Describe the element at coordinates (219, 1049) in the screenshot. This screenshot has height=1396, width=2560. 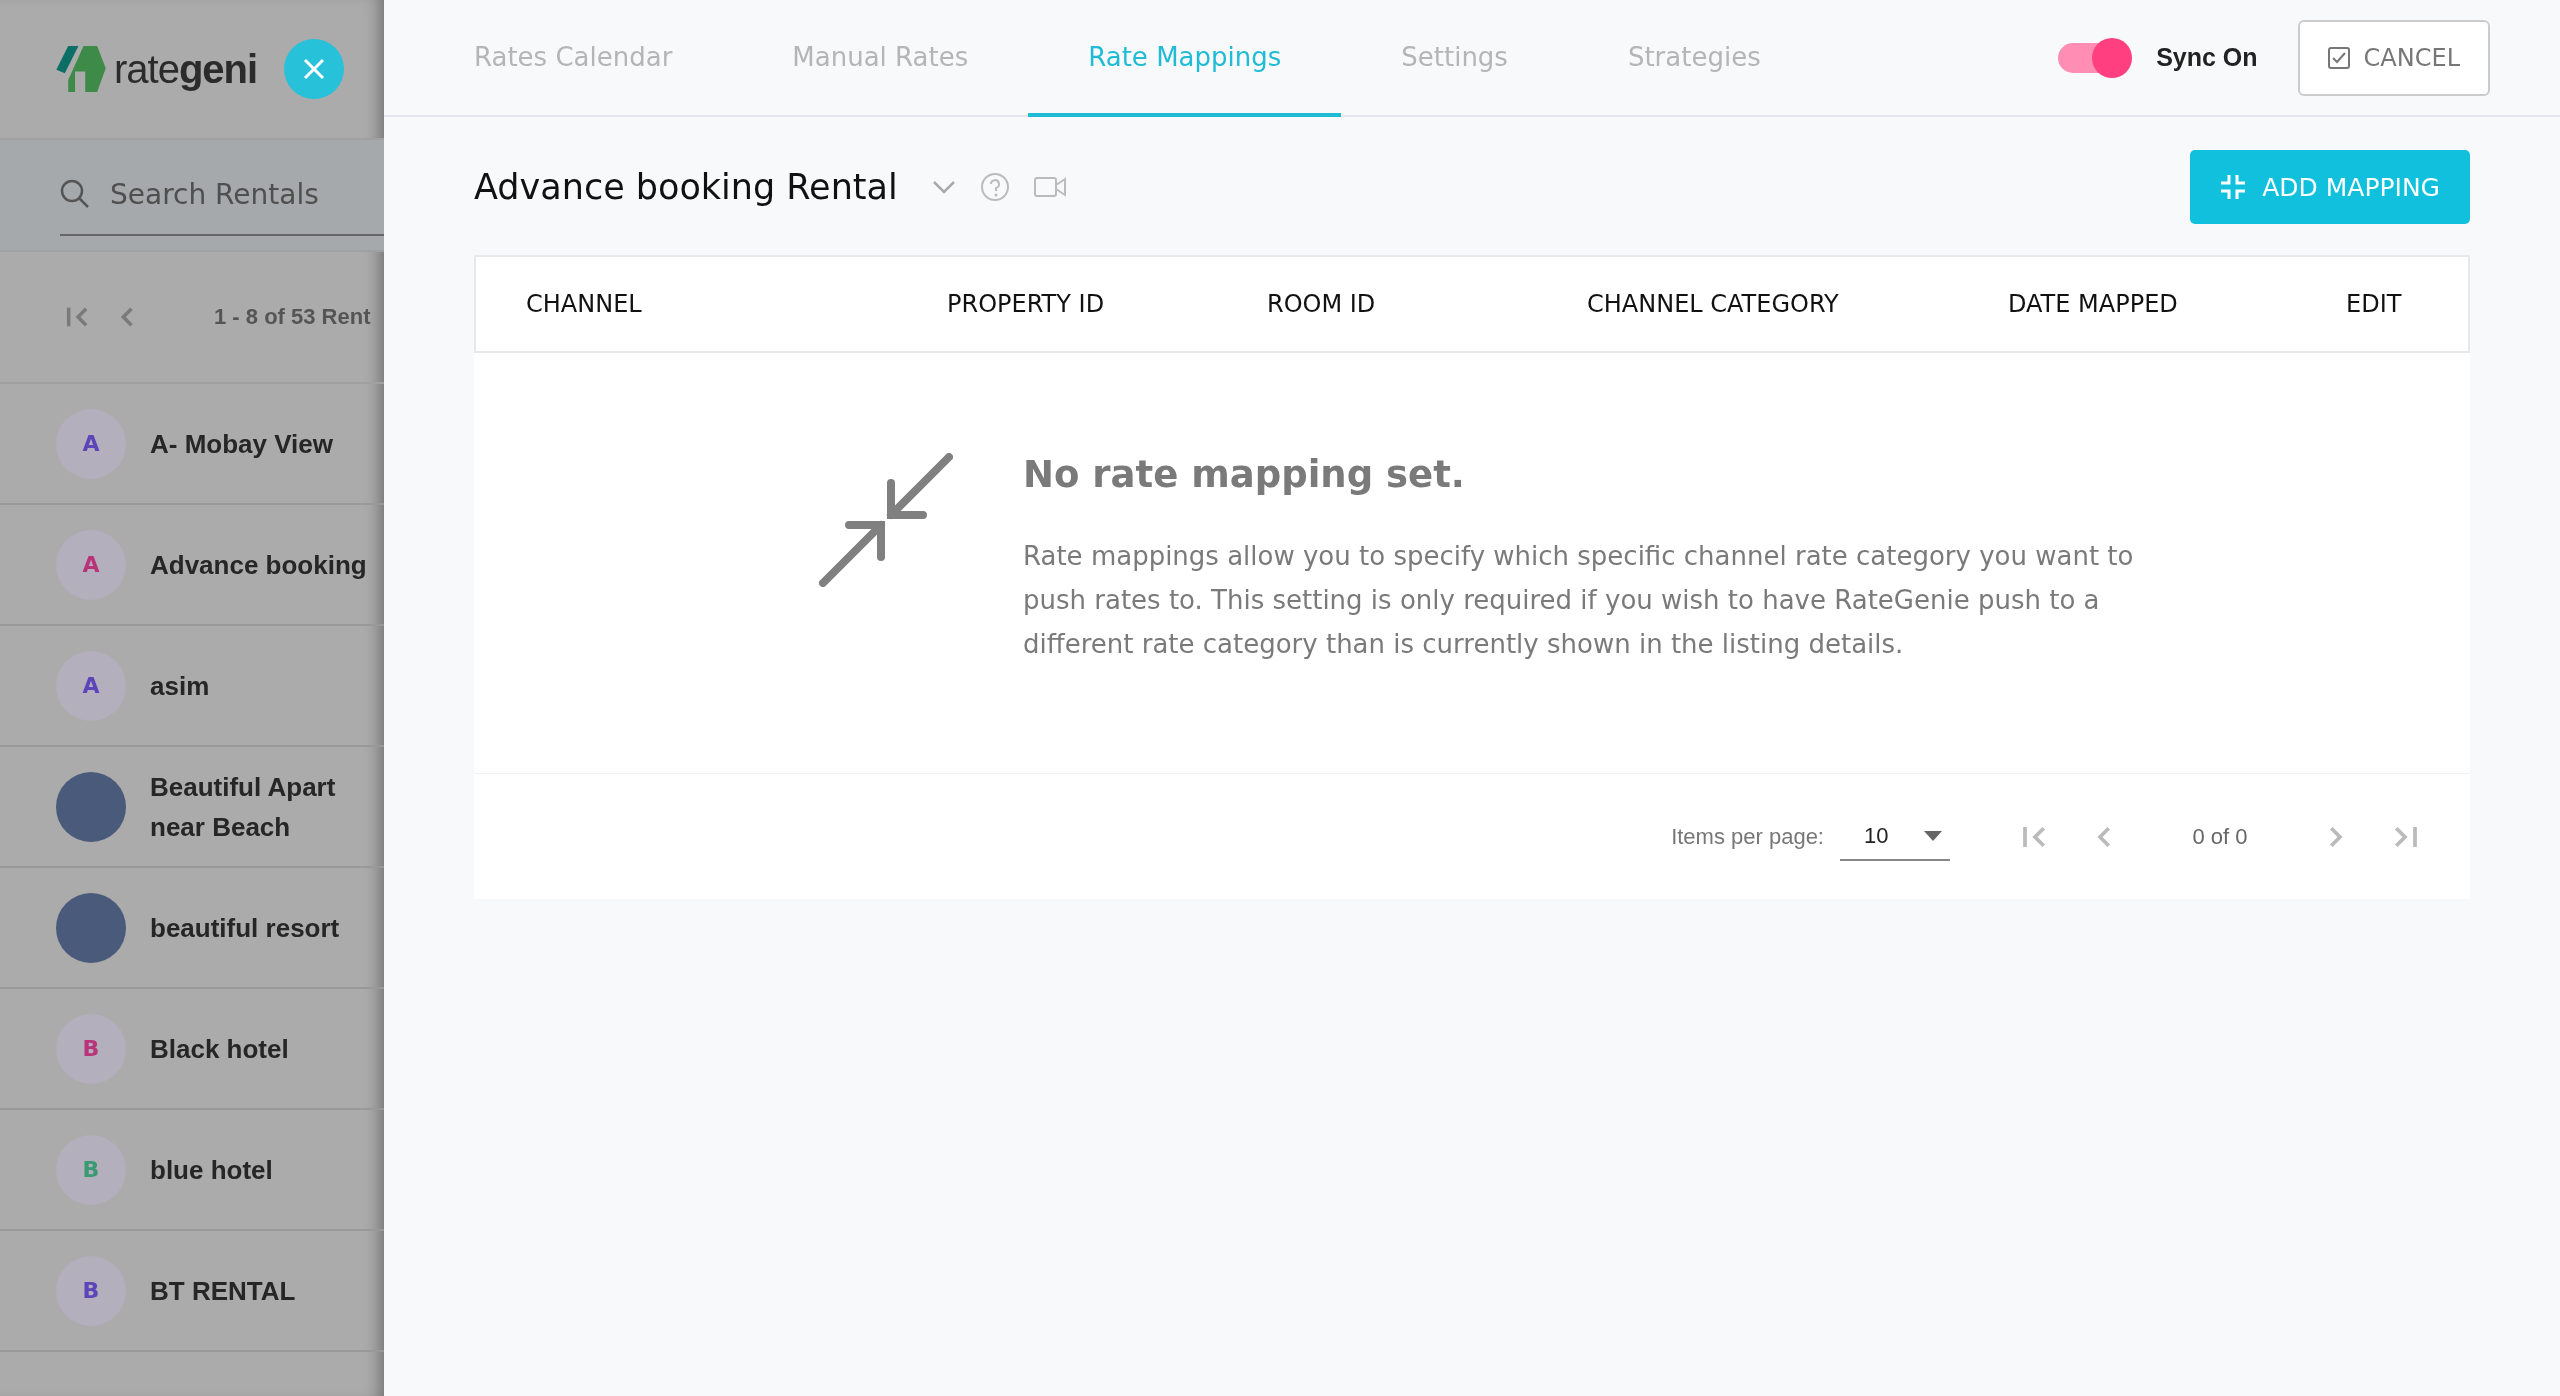
I see `rental-name: Black hotel` at that location.